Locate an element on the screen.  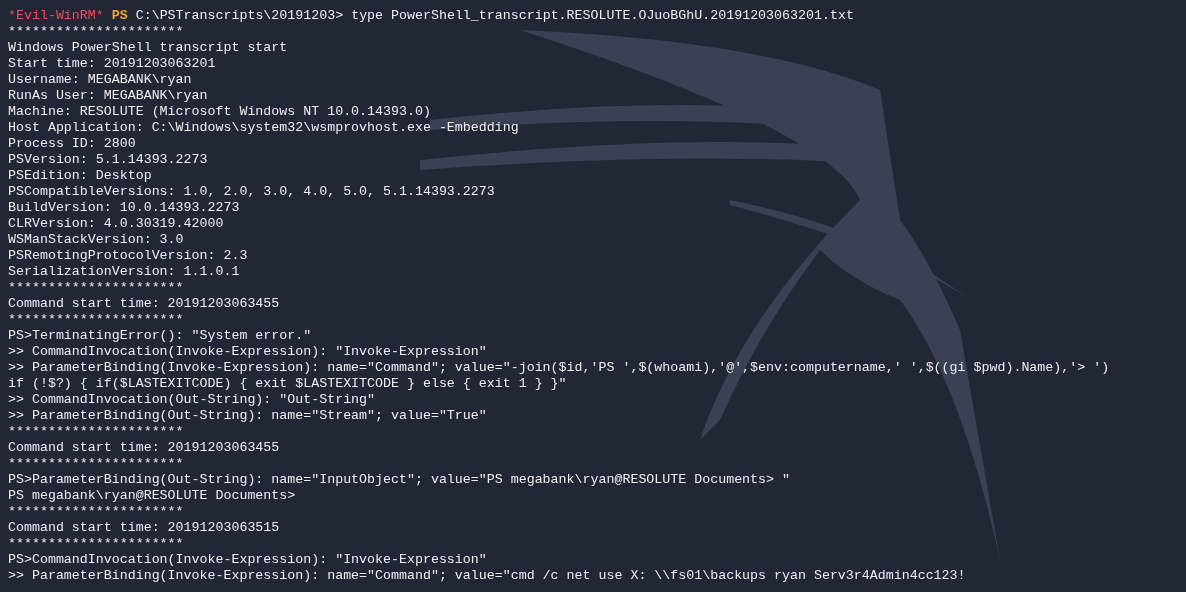
prompt-shell: PS is located at coordinates (119, 15).